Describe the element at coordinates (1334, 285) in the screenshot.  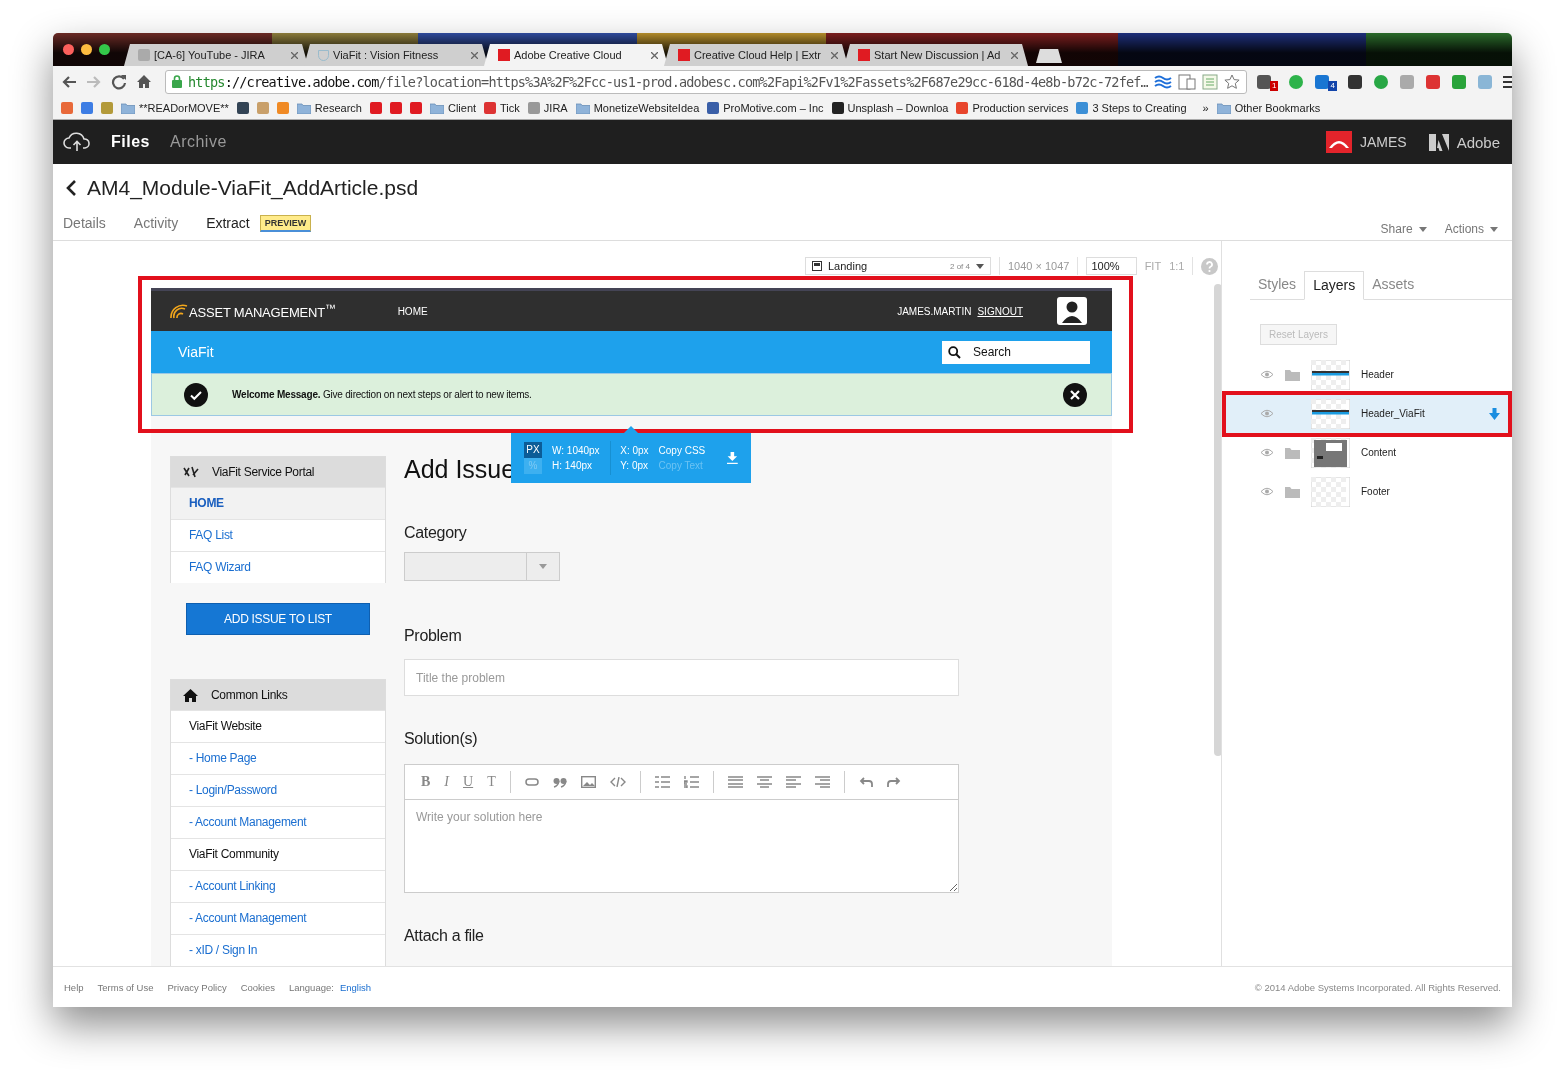
I see `tab: Layers` at that location.